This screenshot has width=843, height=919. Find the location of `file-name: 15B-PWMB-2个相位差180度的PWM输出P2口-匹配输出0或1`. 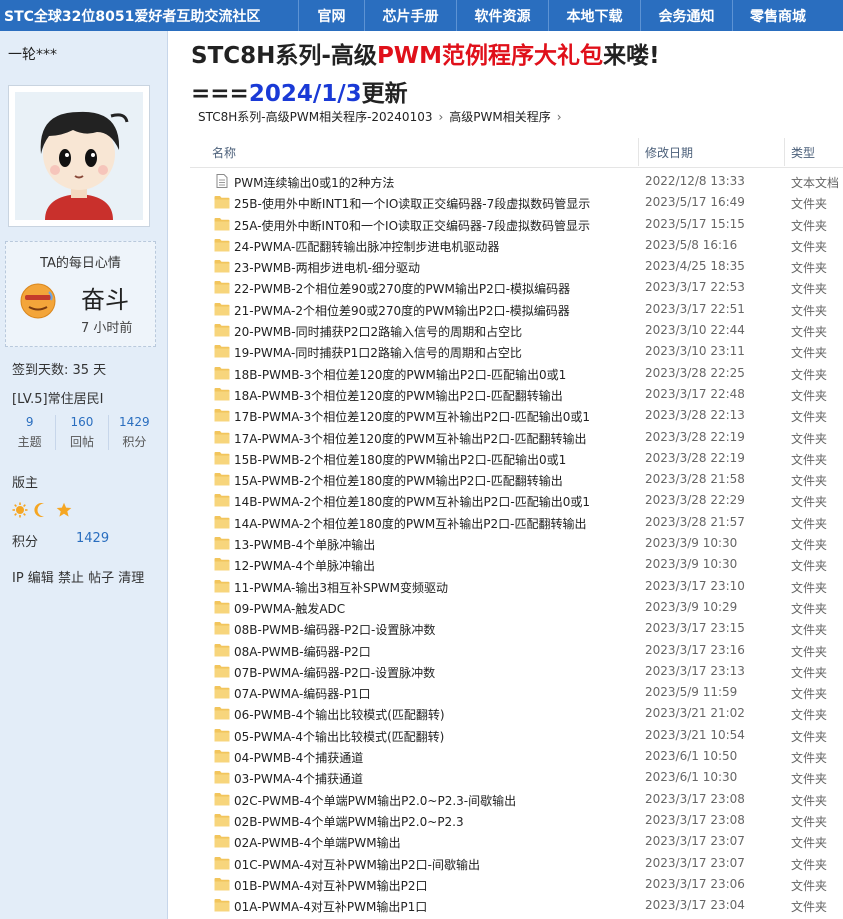

file-name: 15B-PWMB-2个相位差180度的PWM输出P2口-匹配输出0或1 is located at coordinates (400, 459).